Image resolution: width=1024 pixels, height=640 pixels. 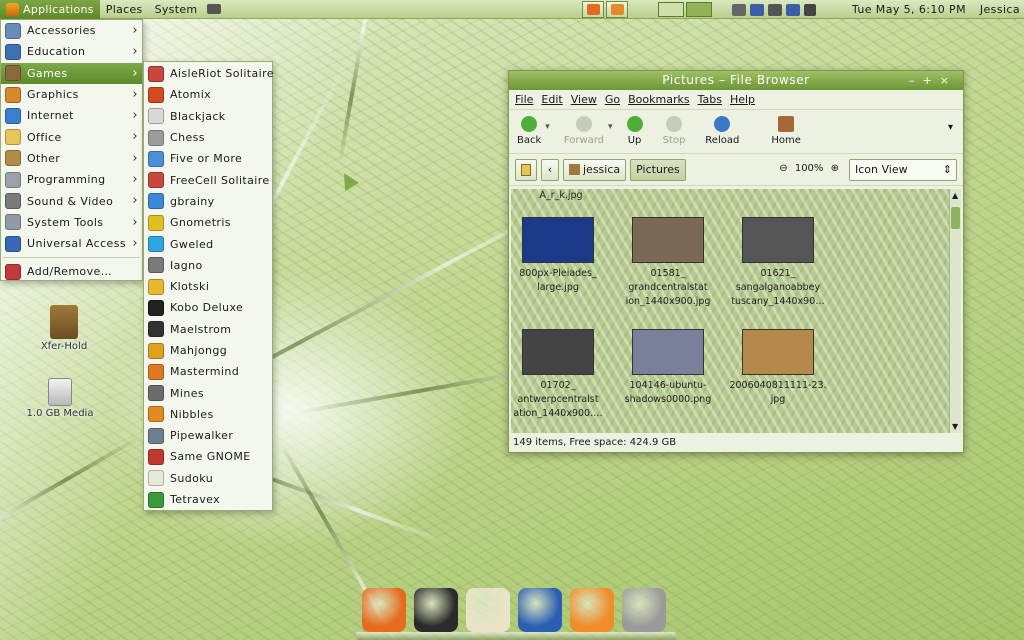 What do you see at coordinates (208, 265) in the screenshot?
I see `game-item-iagno: Iagno` at bounding box center [208, 265].